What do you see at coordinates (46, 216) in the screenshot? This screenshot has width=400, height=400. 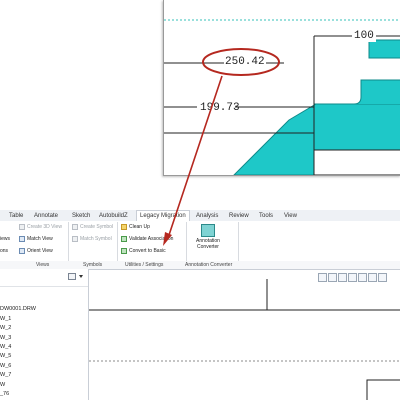 I see `tab-annotate: Annotate` at bounding box center [46, 216].